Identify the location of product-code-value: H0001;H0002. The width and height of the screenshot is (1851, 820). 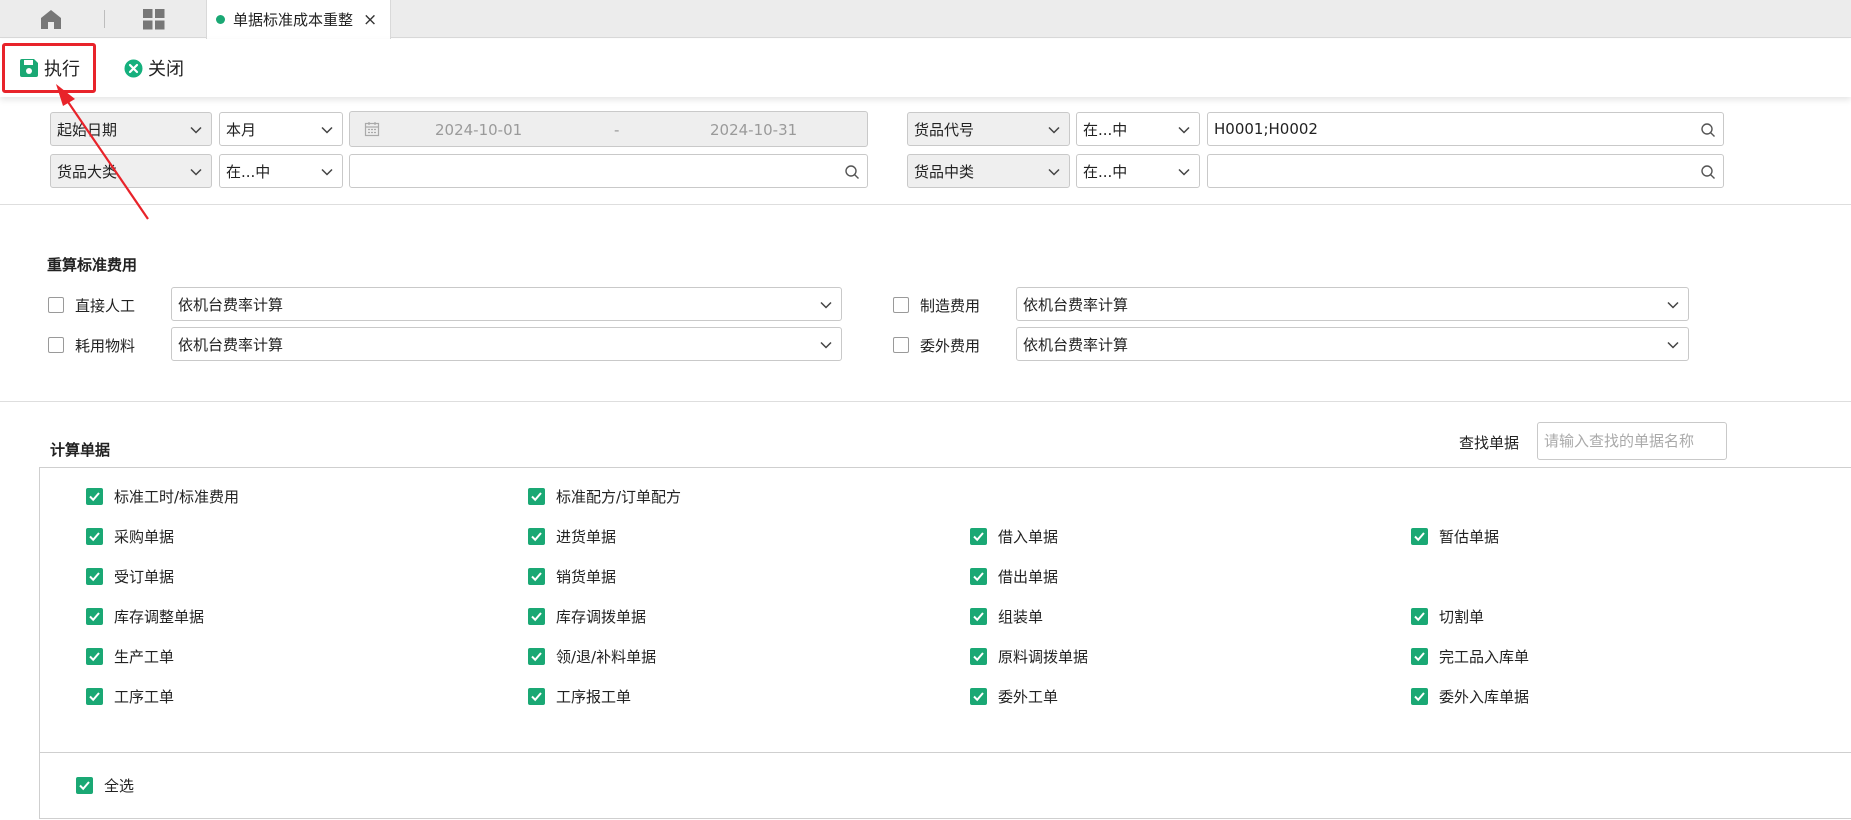
(1266, 129).